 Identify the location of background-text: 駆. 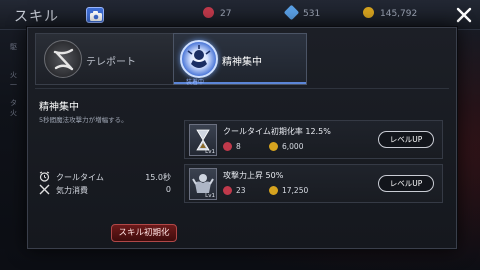
(13, 47).